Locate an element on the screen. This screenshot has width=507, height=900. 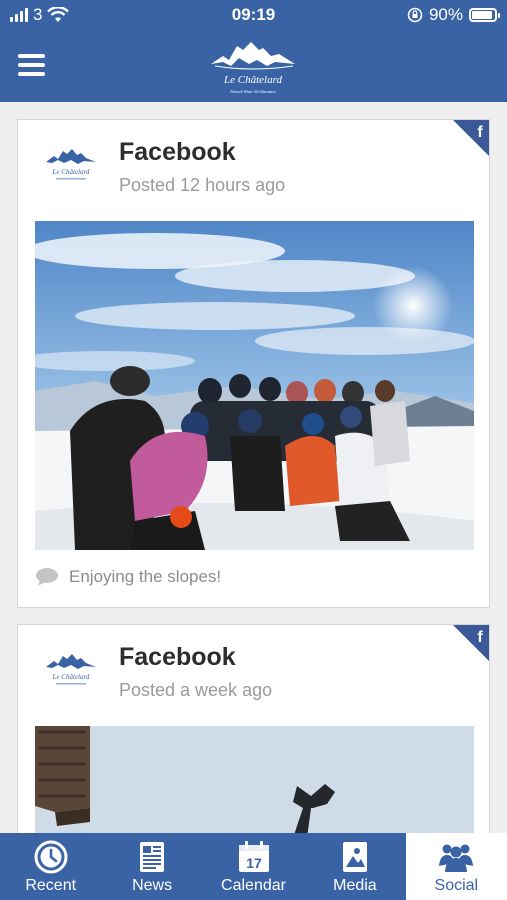
post-caption-row: Enjoying the slopes! is located at coordinates (128, 577).